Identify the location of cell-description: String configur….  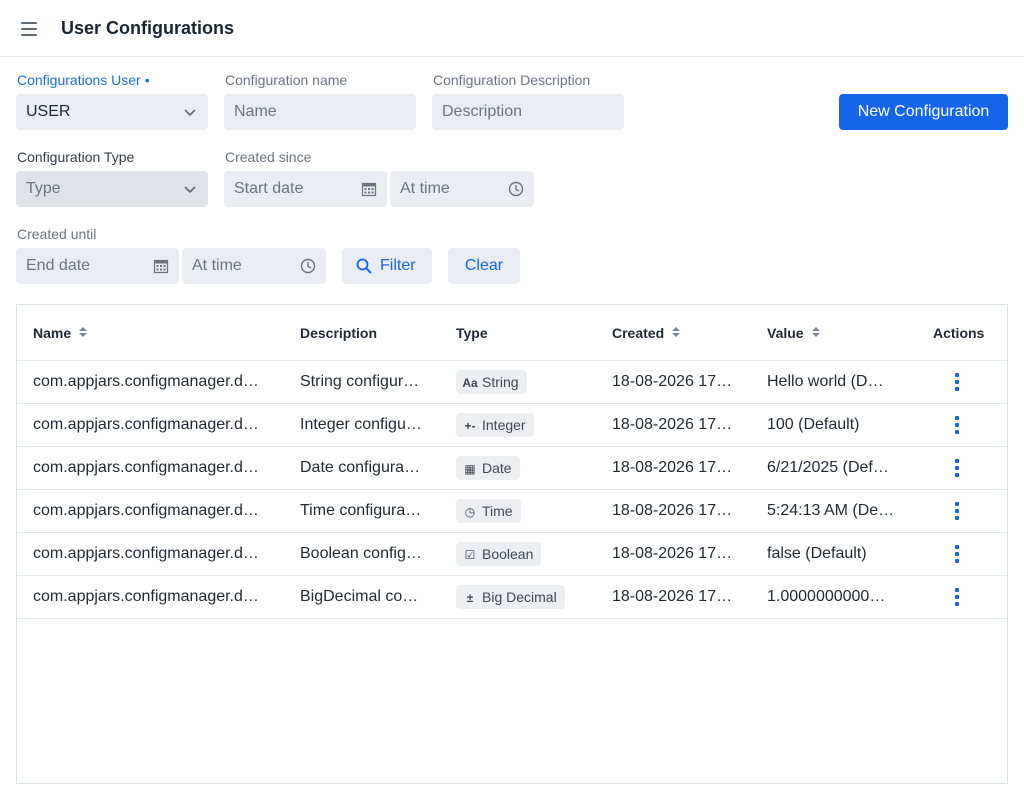
(360, 381).